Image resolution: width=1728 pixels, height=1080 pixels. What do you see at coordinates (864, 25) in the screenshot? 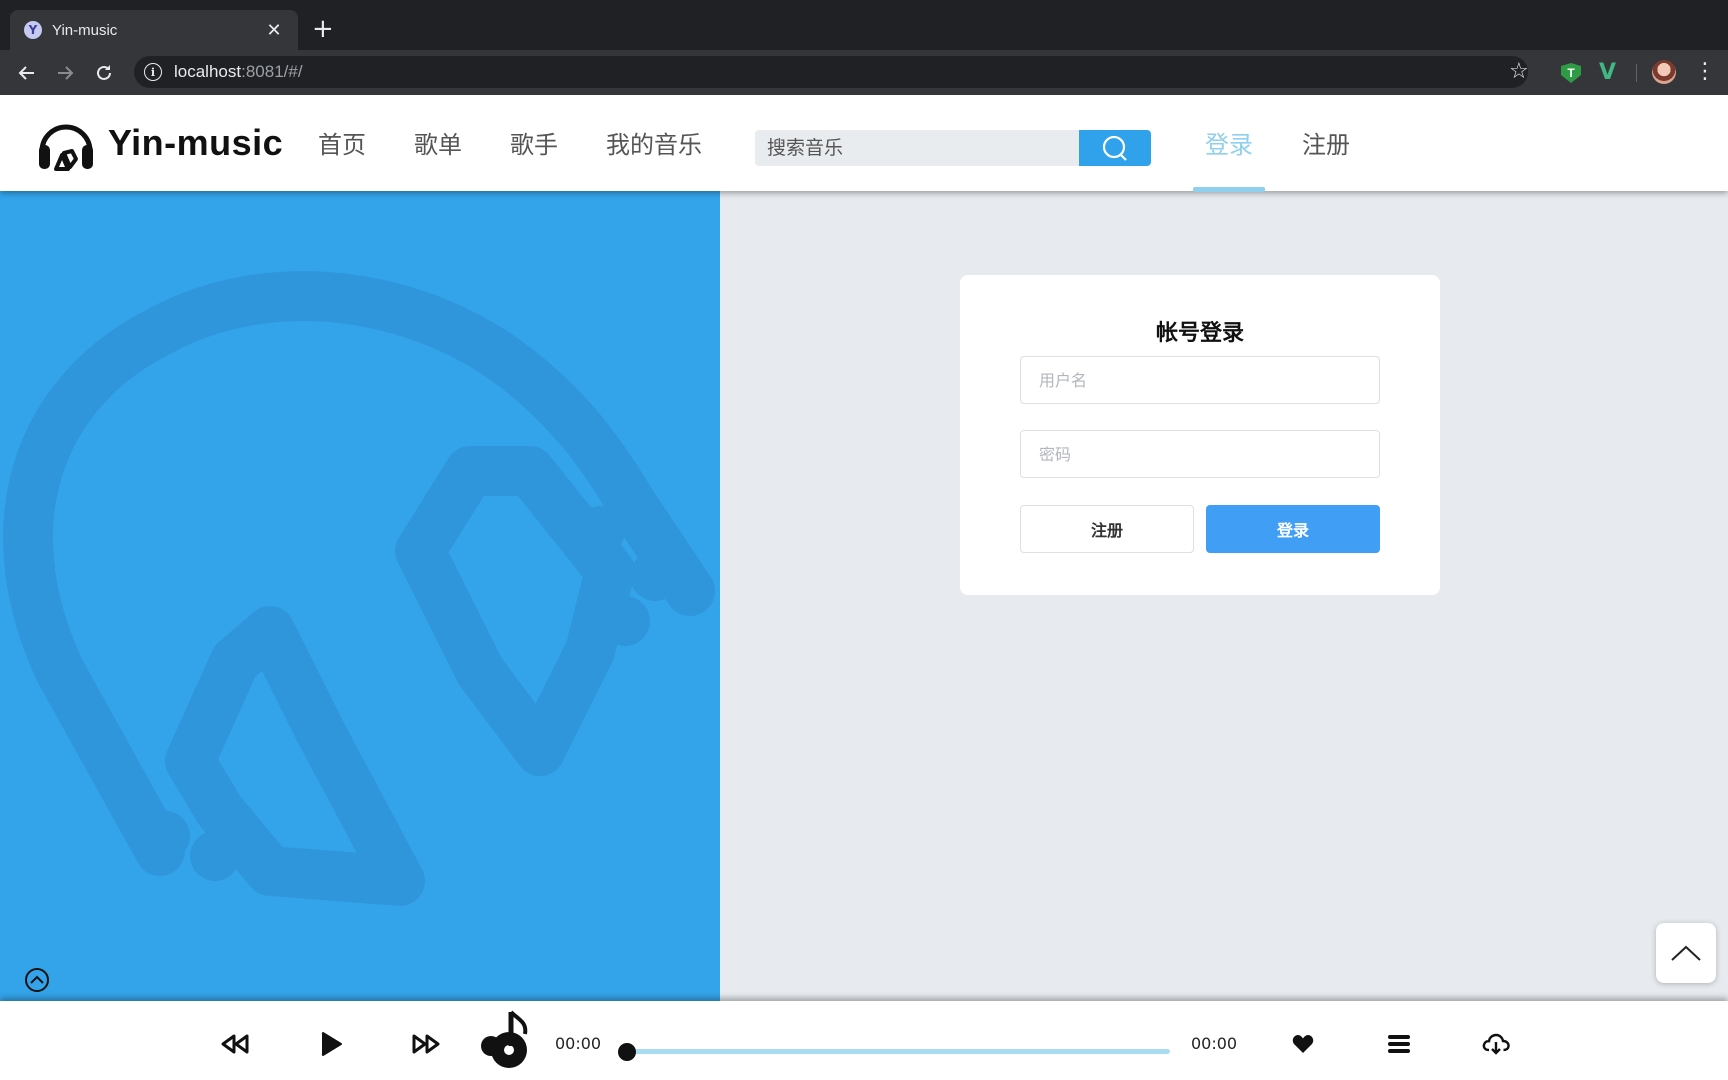
I see `browser-tab-bar: Y Yin-music ✕ +` at bounding box center [864, 25].